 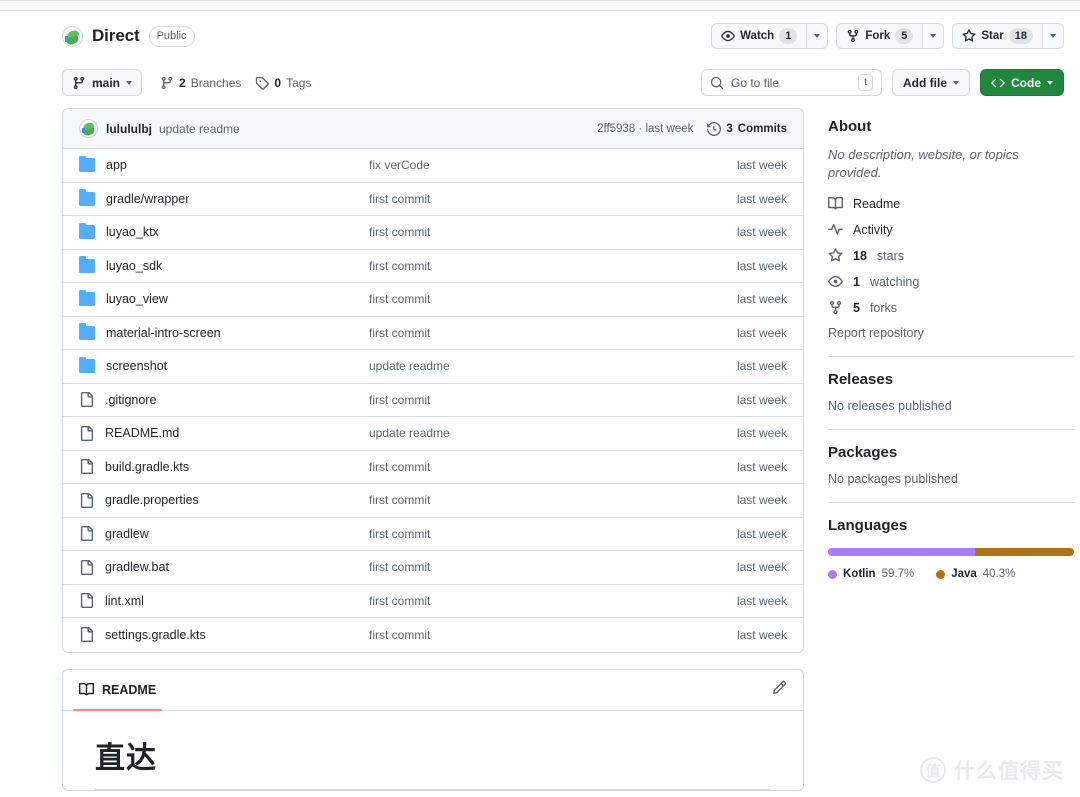 What do you see at coordinates (199, 129) in the screenshot?
I see `commit-message-link: update readme` at bounding box center [199, 129].